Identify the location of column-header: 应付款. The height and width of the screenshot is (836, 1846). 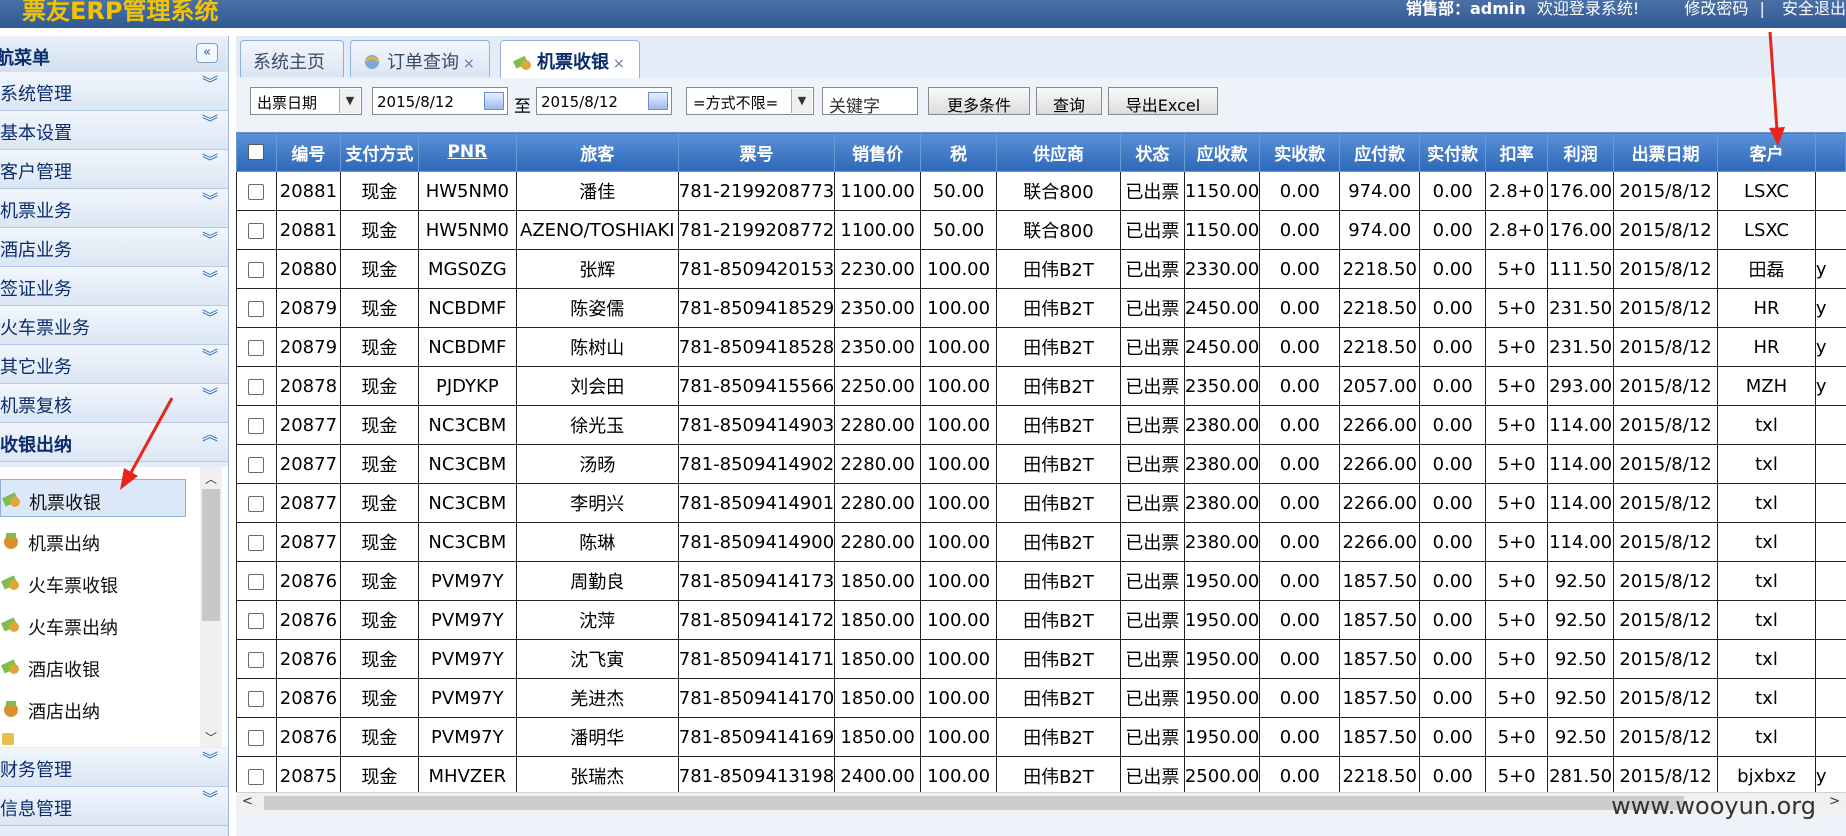
(1380, 152).